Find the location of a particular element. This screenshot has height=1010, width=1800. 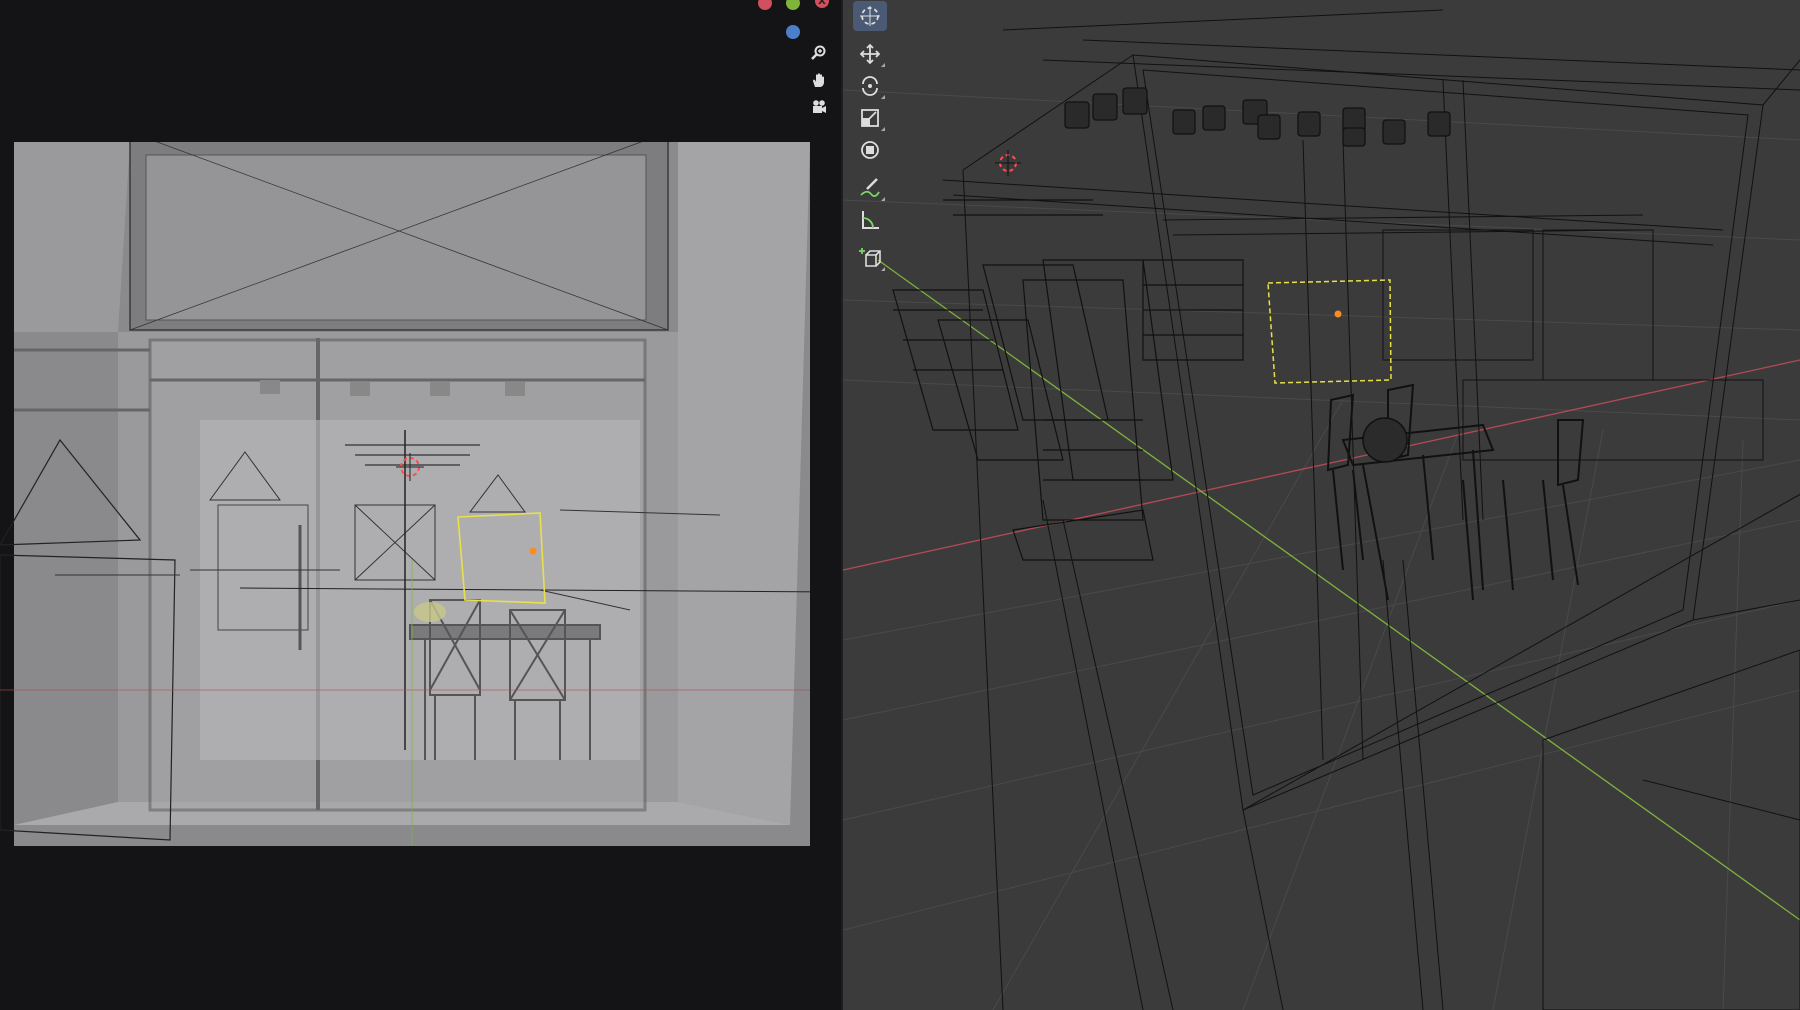

camera-icon is located at coordinates (819, 106).